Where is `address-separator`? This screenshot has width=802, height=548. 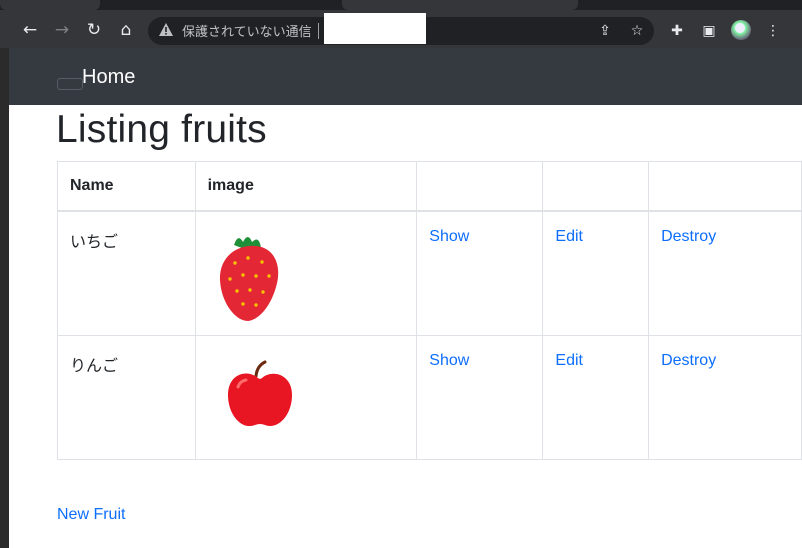 address-separator is located at coordinates (318, 31).